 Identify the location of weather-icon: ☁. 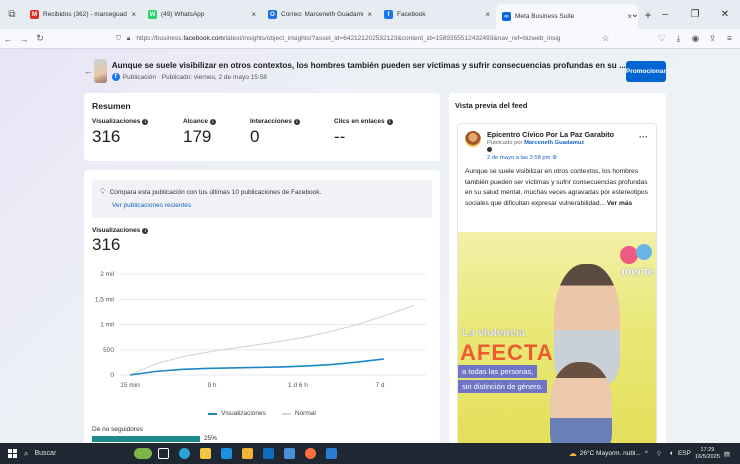
(572, 453).